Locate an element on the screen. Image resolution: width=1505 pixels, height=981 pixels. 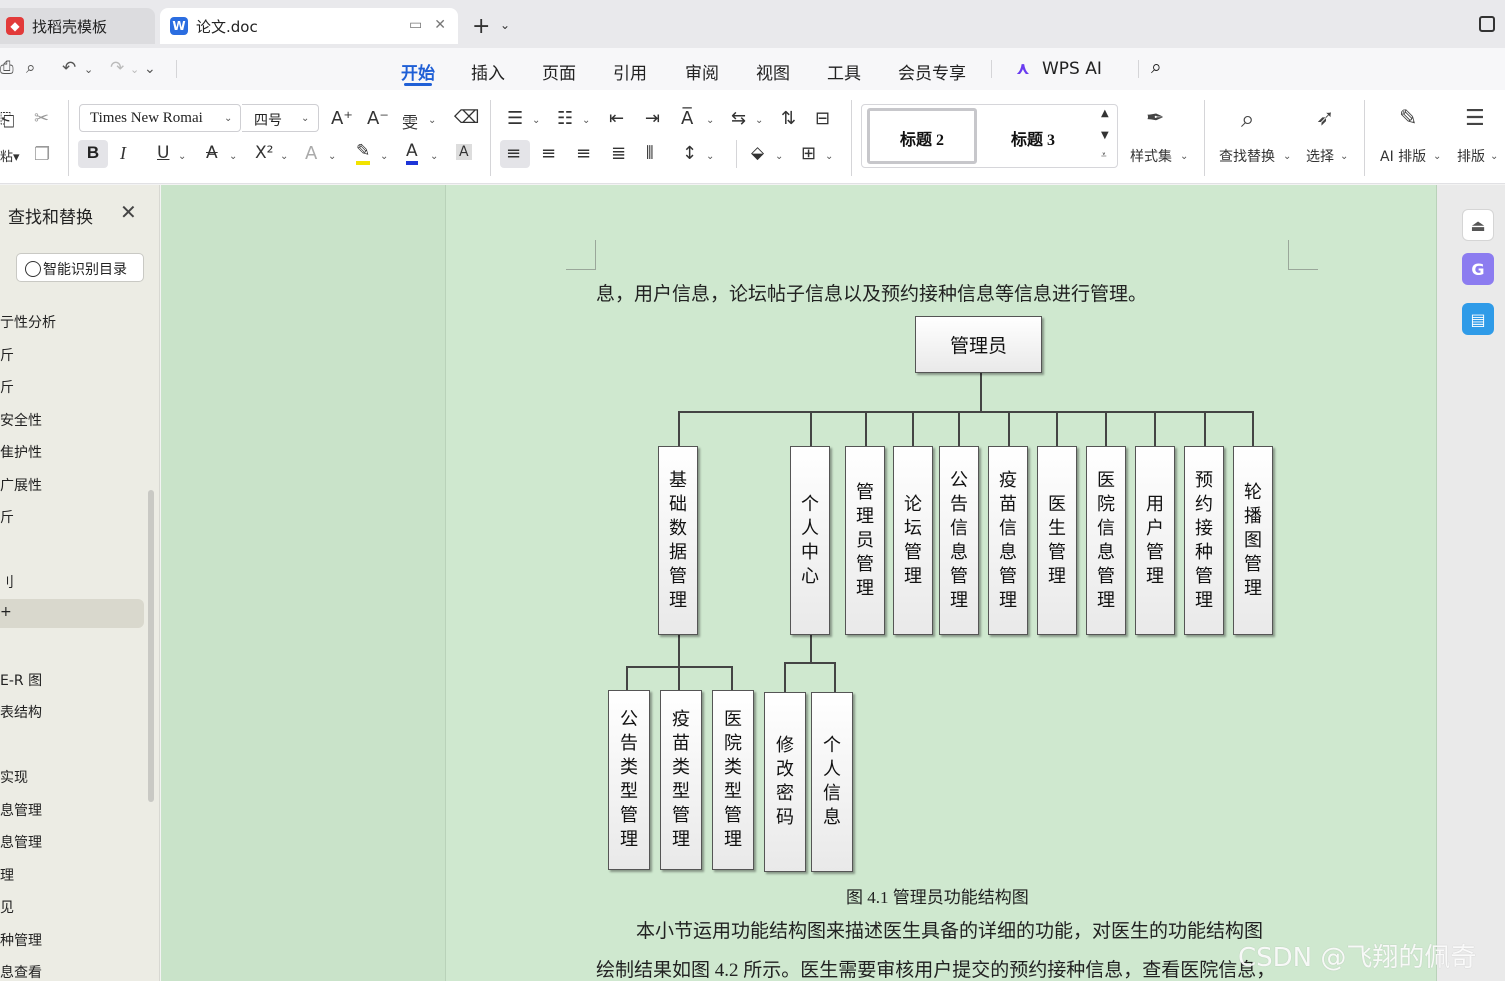
clipboard-icon: ⎗ is located at coordinates (7, 120).